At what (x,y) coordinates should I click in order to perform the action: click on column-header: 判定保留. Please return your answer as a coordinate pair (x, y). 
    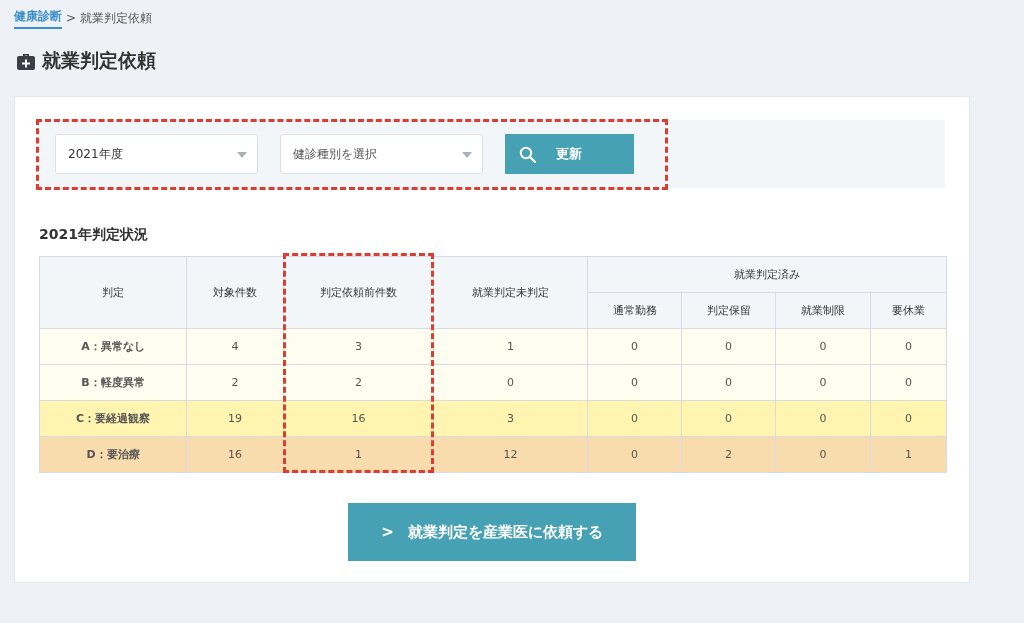
    Looking at the image, I should click on (728, 310).